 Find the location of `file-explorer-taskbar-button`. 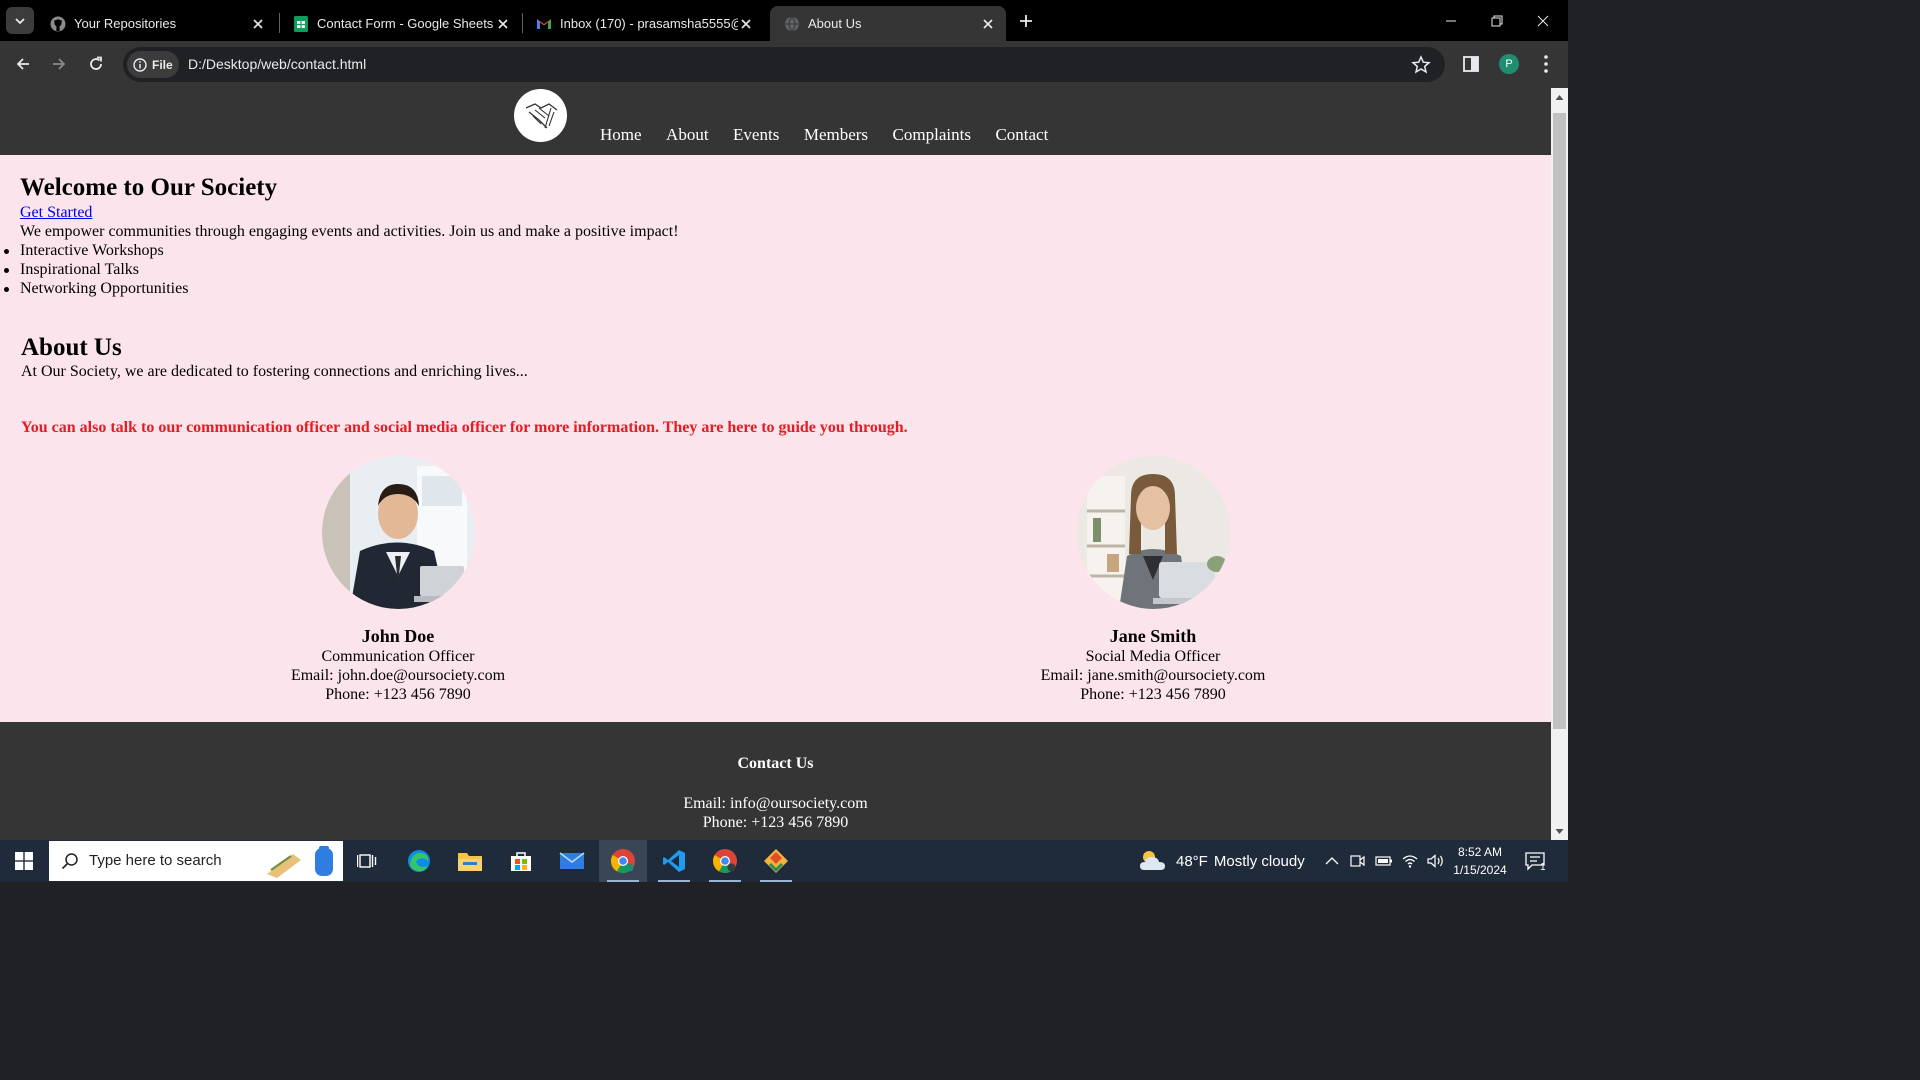

file-explorer-taskbar-button is located at coordinates (470, 861).